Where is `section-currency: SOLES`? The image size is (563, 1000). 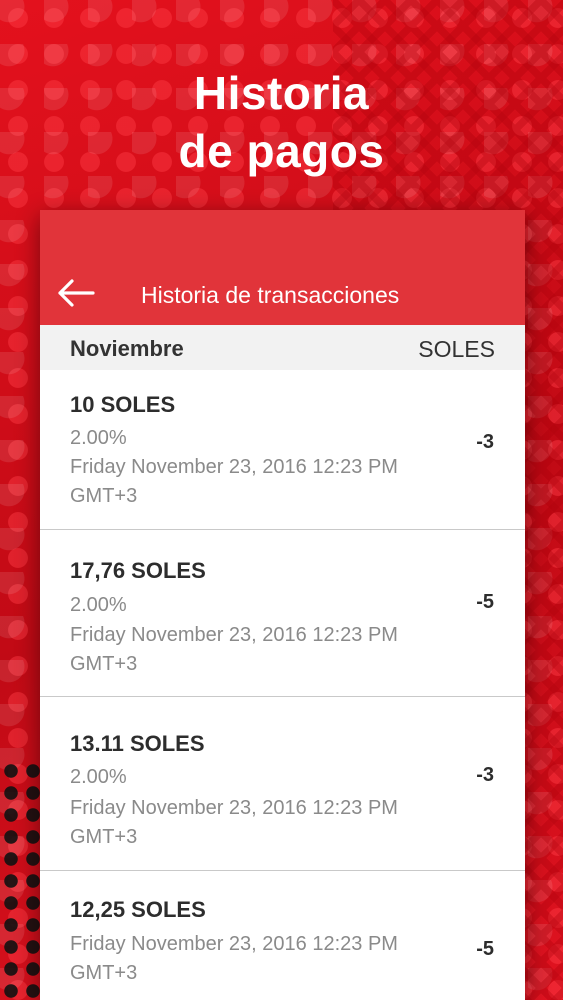
section-currency: SOLES is located at coordinates (456, 349).